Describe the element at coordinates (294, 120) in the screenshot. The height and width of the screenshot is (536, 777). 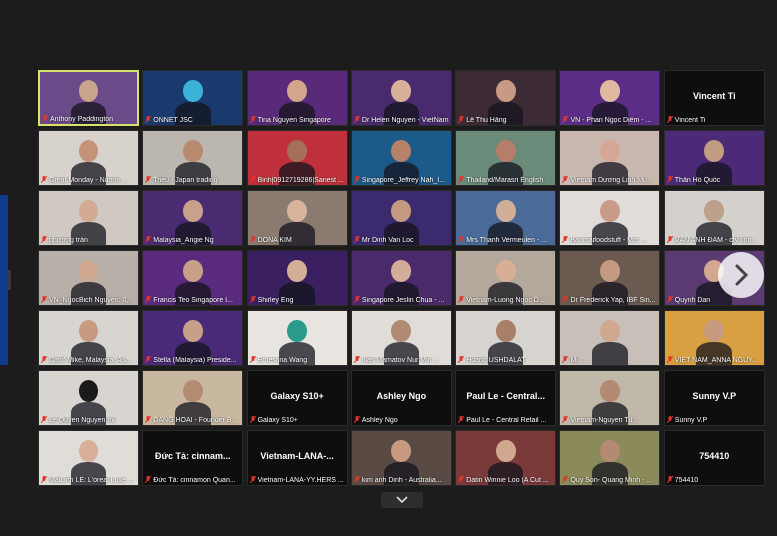
I see `participant-name-label: Tina Nguyen Singapore` at that location.